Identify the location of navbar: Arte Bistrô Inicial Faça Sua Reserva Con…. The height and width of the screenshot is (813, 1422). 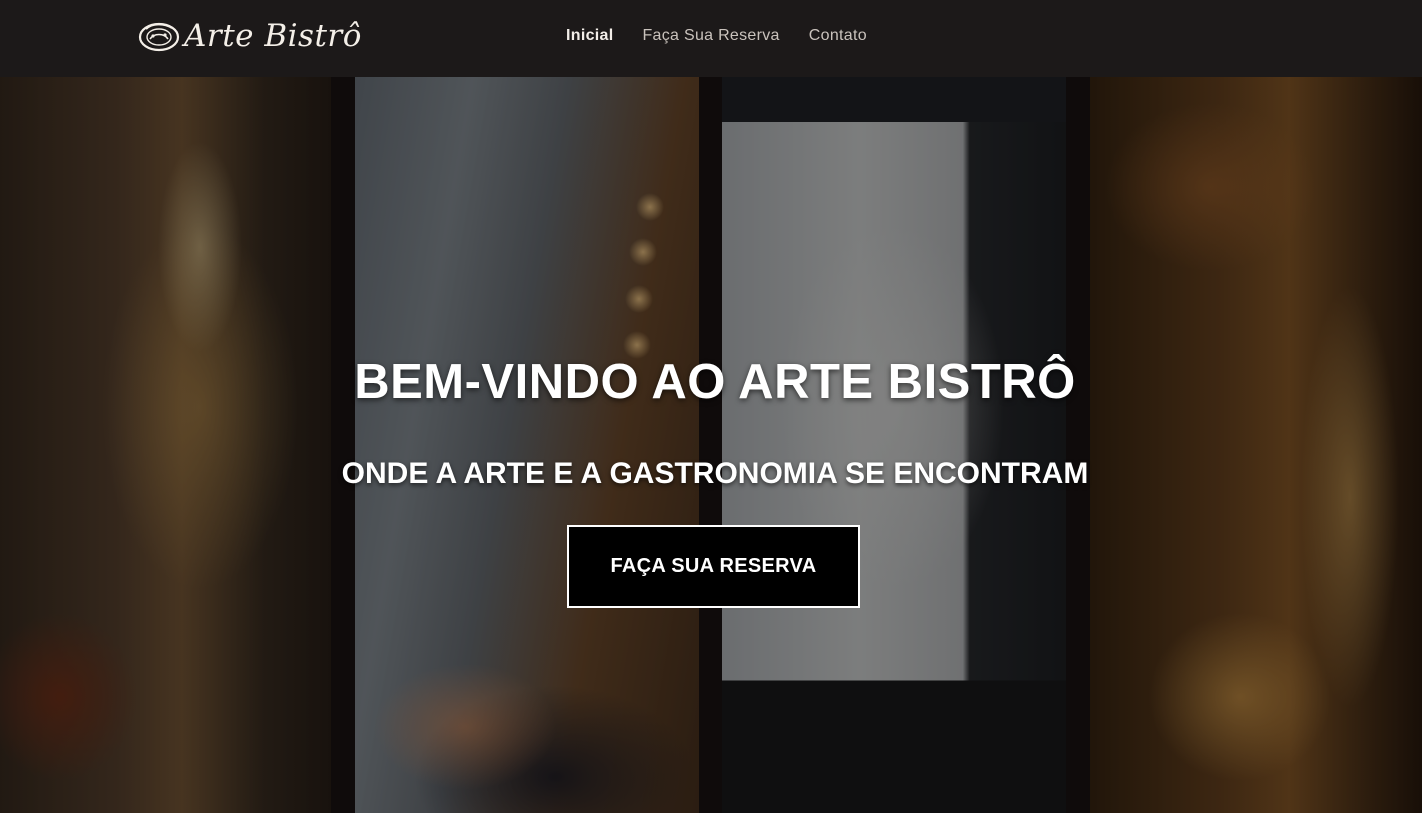
(711, 38).